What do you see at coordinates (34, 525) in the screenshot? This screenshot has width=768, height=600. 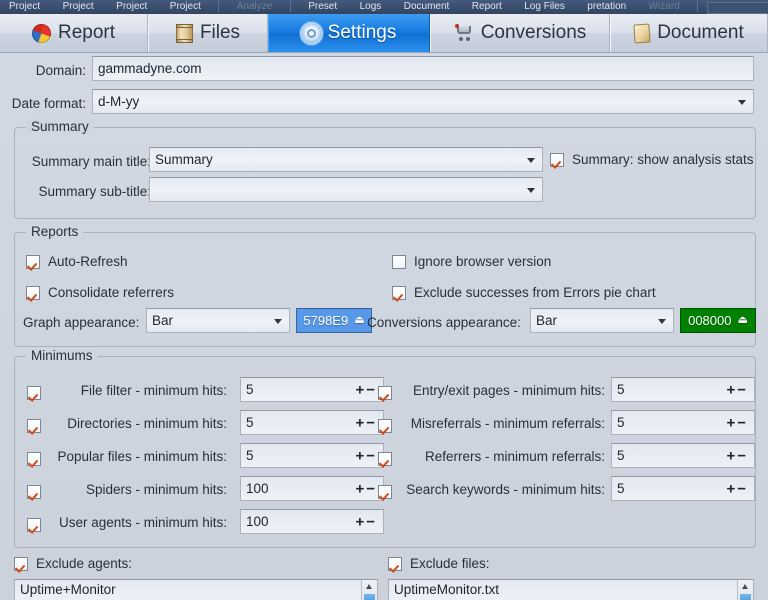 I see `user-agents-checkbox` at bounding box center [34, 525].